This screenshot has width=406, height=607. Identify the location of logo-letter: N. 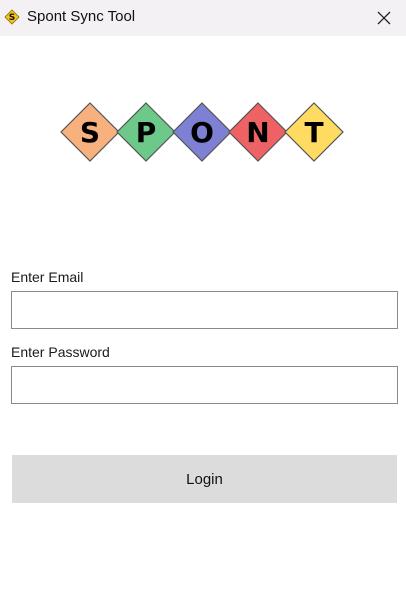
(257, 132).